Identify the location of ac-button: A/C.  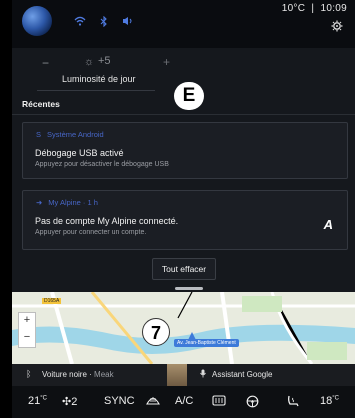
(184, 401).